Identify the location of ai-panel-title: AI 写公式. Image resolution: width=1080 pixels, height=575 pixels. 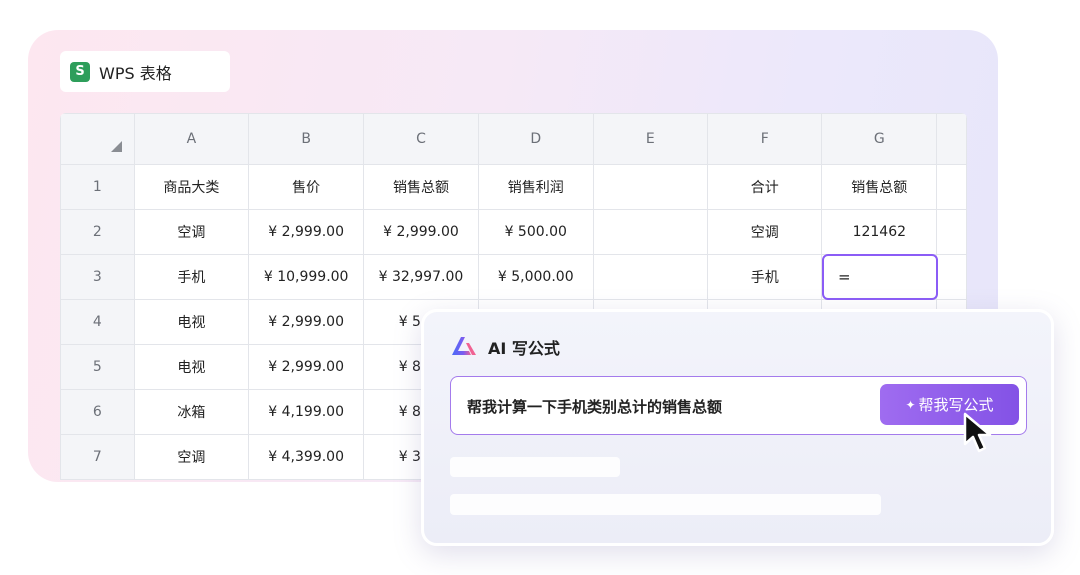
(524, 348).